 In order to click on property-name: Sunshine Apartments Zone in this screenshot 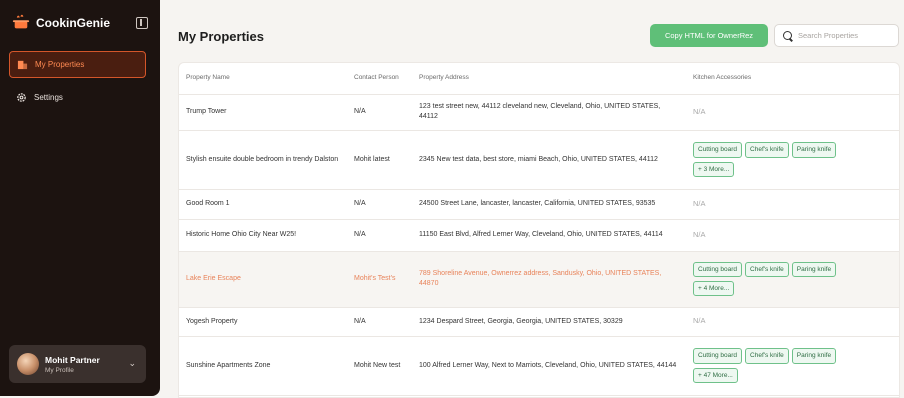, I will do `click(263, 366)`.